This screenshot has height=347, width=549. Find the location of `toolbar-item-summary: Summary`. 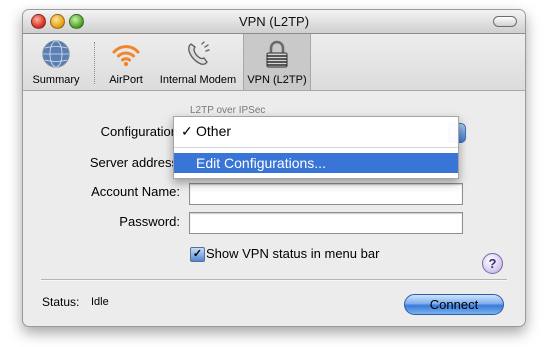

toolbar-item-summary: Summary is located at coordinates (56, 62).